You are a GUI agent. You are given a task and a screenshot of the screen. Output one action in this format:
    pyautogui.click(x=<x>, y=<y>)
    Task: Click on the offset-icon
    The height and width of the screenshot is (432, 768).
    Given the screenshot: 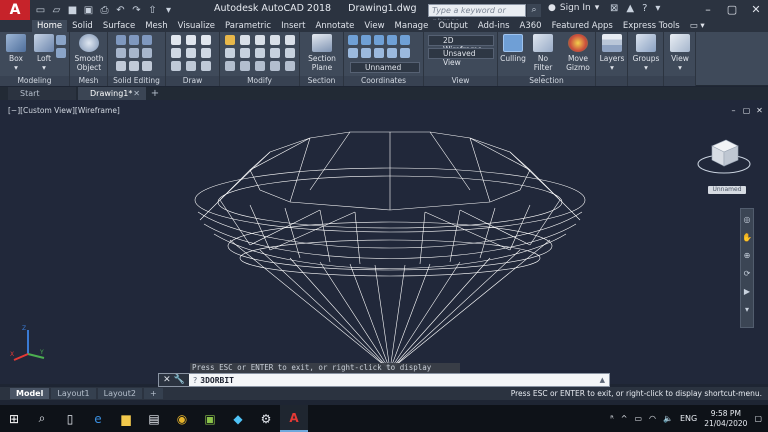 What is the action you would take?
    pyautogui.click(x=290, y=53)
    